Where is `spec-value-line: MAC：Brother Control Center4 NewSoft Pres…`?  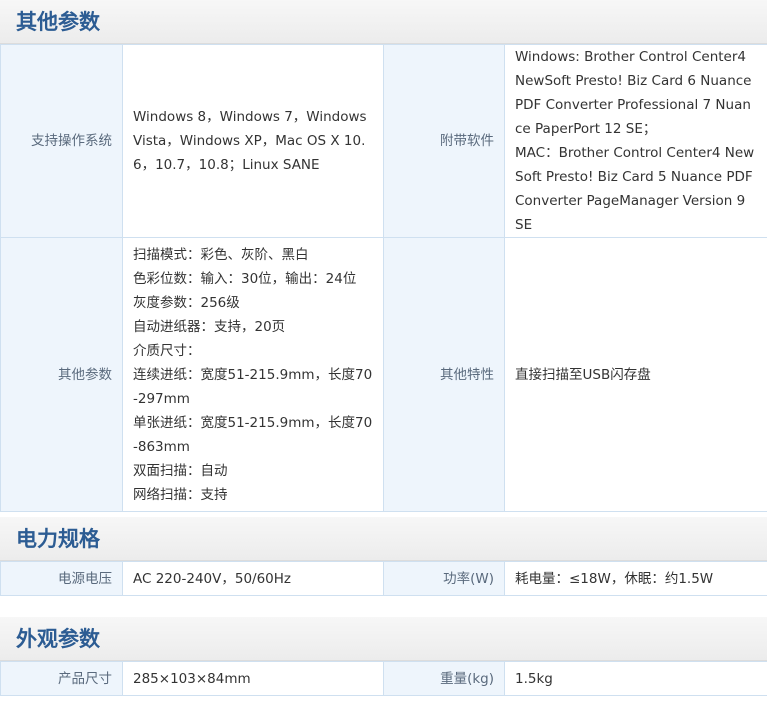
spec-value-line: MAC：Brother Control Center4 NewSoft Pres… is located at coordinates (635, 189).